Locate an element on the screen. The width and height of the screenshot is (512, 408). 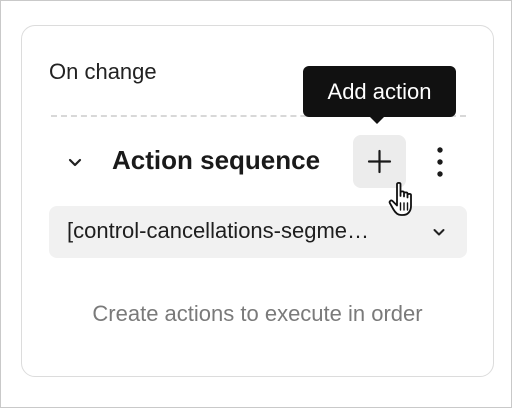
section-title: Action sequence is located at coordinates (216, 160).